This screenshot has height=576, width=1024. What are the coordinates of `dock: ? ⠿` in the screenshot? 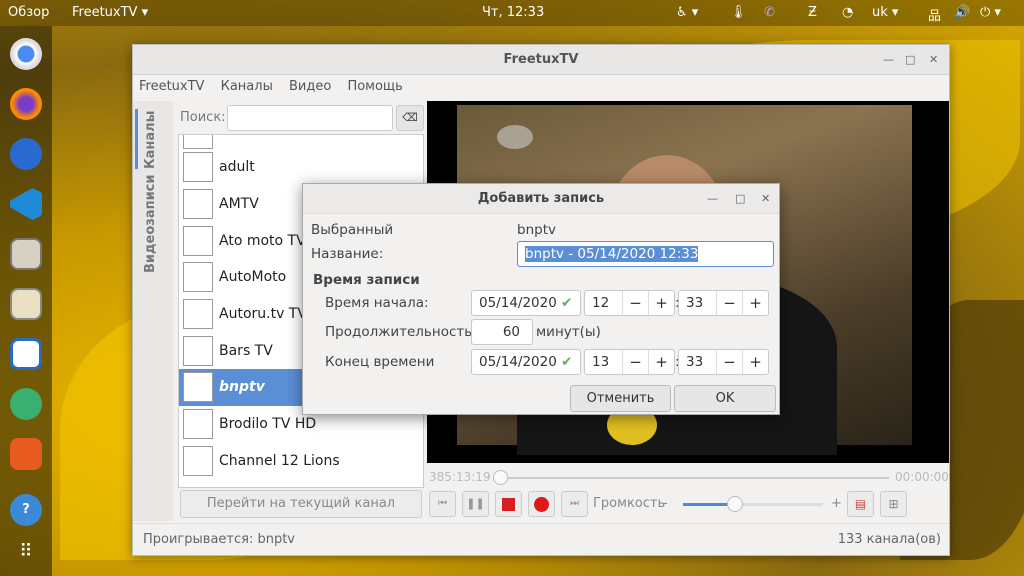 It's located at (26, 301).